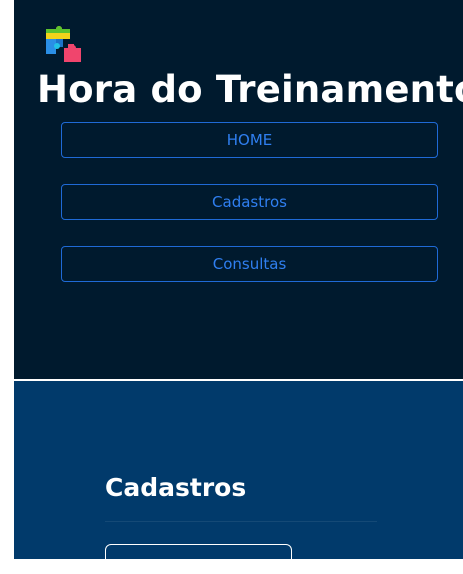  Describe the element at coordinates (249, 140) in the screenshot. I see `nav-home-button: HOME` at that location.